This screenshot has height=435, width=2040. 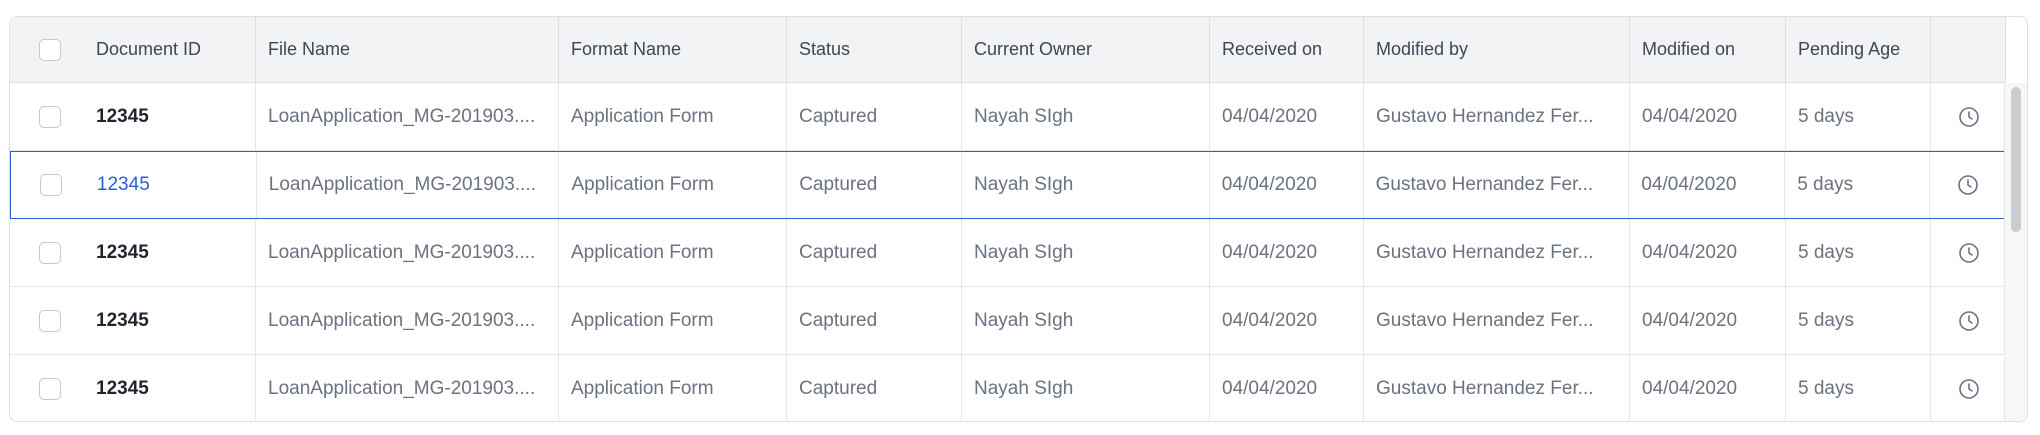 What do you see at coordinates (673, 49) in the screenshot?
I see `column-header-format-name: Format Name` at bounding box center [673, 49].